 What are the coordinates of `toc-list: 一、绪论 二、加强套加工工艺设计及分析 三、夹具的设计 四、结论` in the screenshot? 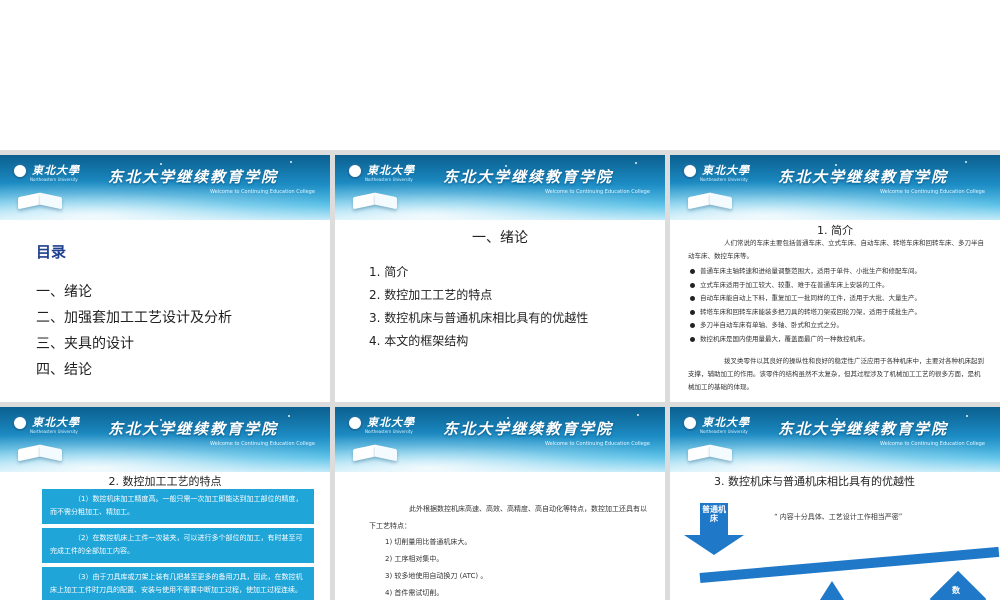 It's located at (134, 331).